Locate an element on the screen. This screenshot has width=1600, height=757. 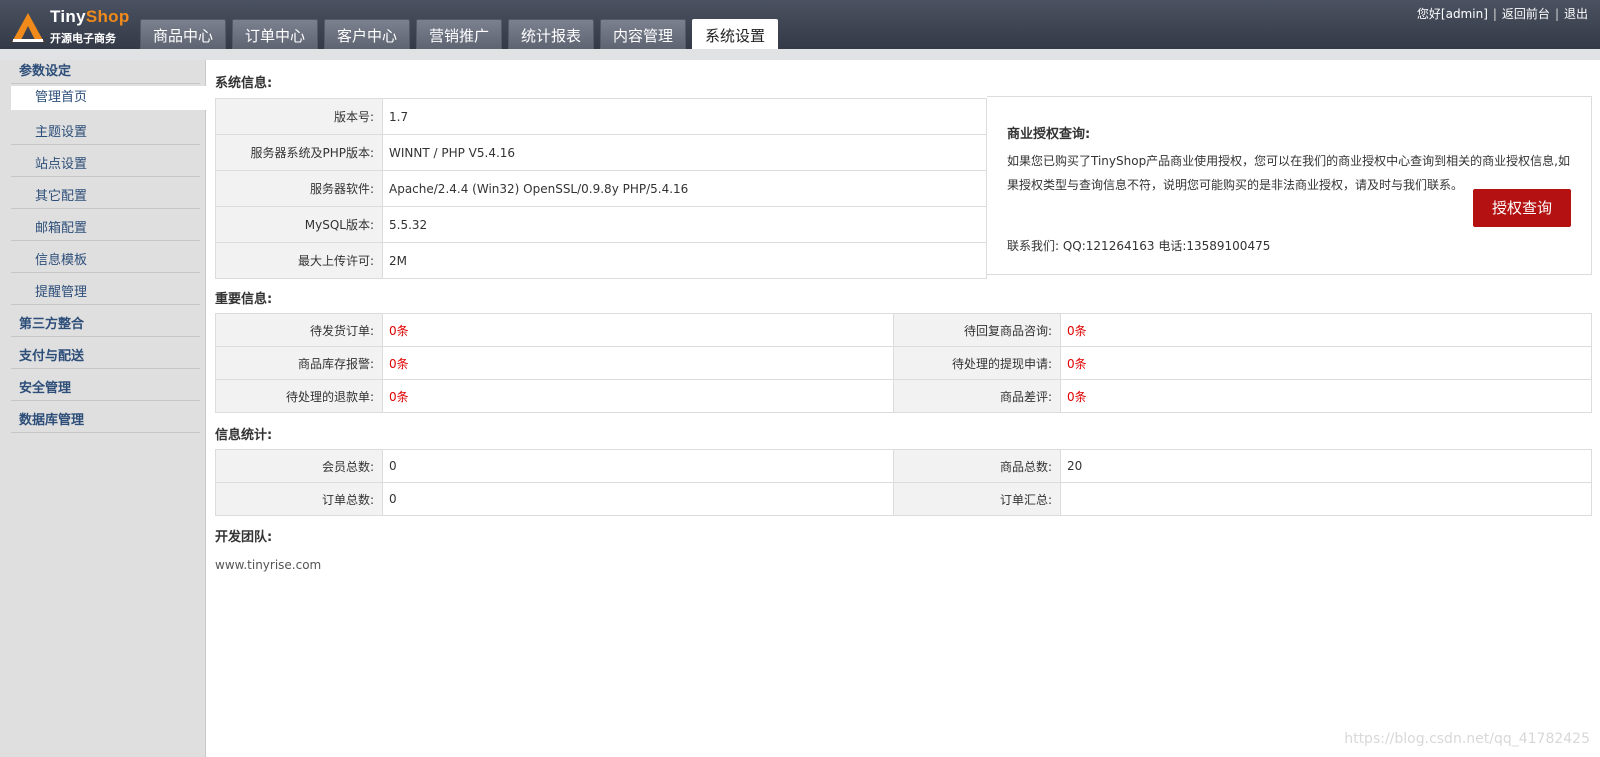
main-nav: 商品中心 订单中心 客户中心 营销推广 统计报表 内容管理 系统设置 is located at coordinates (462, 34).